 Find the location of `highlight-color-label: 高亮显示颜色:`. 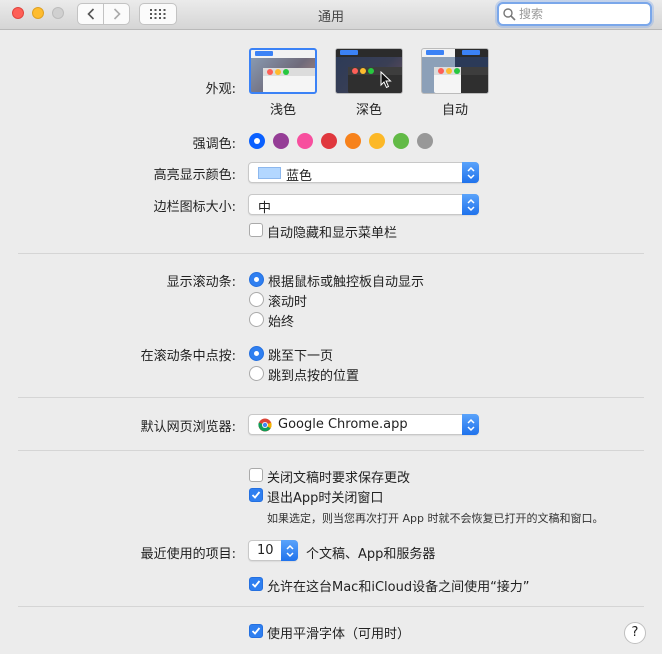

highlight-color-label: 高亮显示颜色: is located at coordinates (194, 175).